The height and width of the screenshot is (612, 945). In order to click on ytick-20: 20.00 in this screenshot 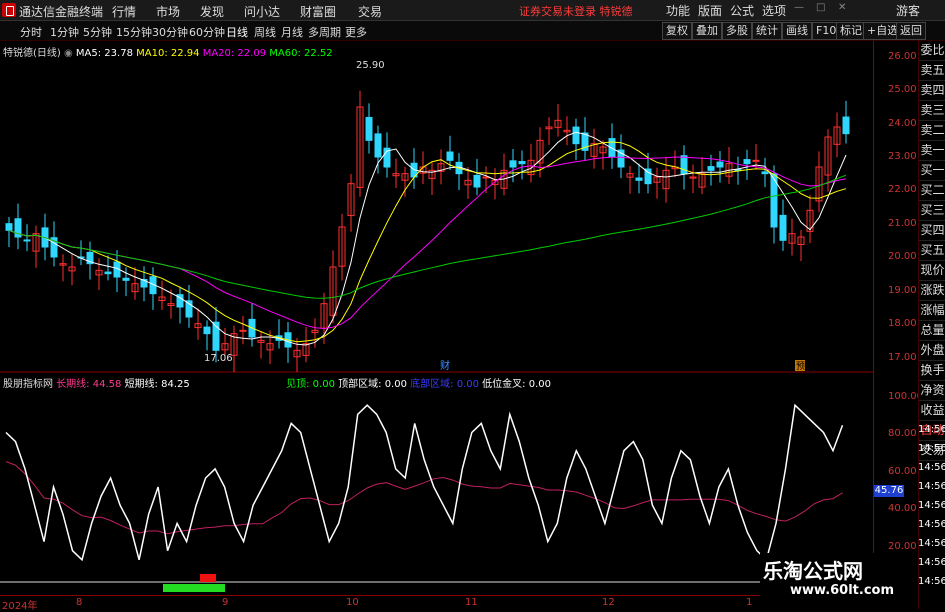, I will do `click(902, 256)`.